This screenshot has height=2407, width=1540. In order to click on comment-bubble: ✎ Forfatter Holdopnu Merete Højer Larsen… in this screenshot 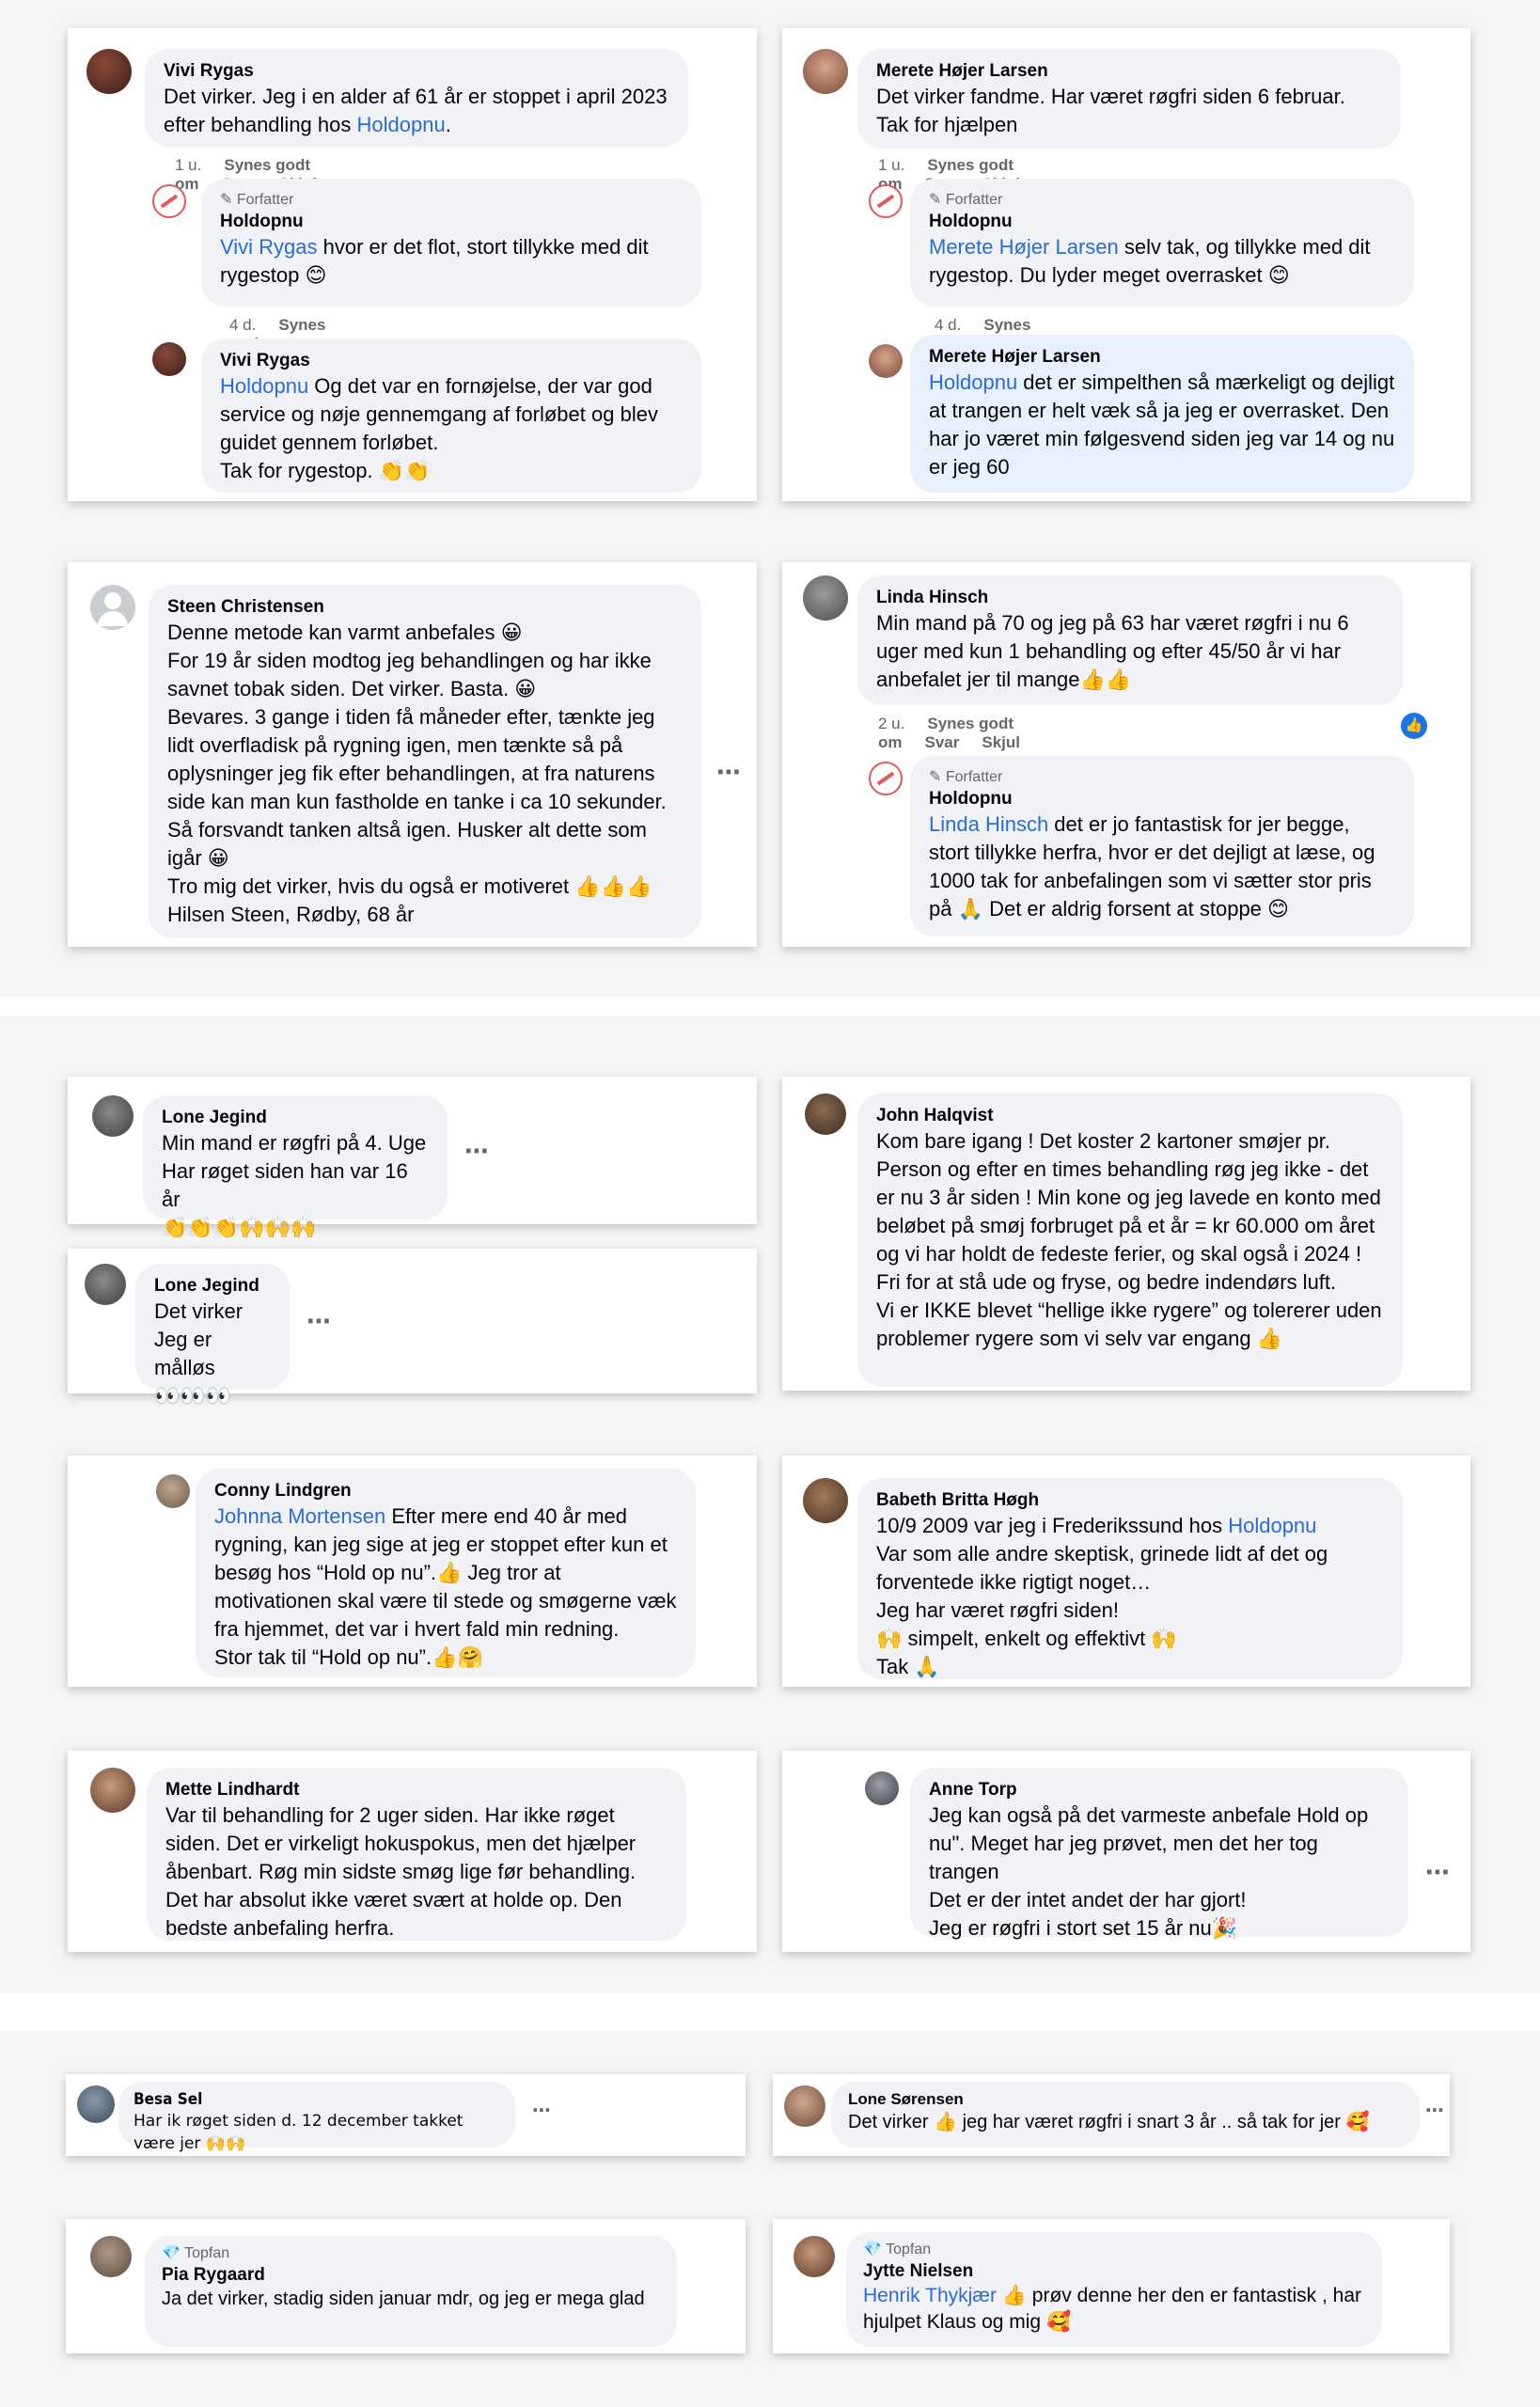, I will do `click(1162, 243)`.